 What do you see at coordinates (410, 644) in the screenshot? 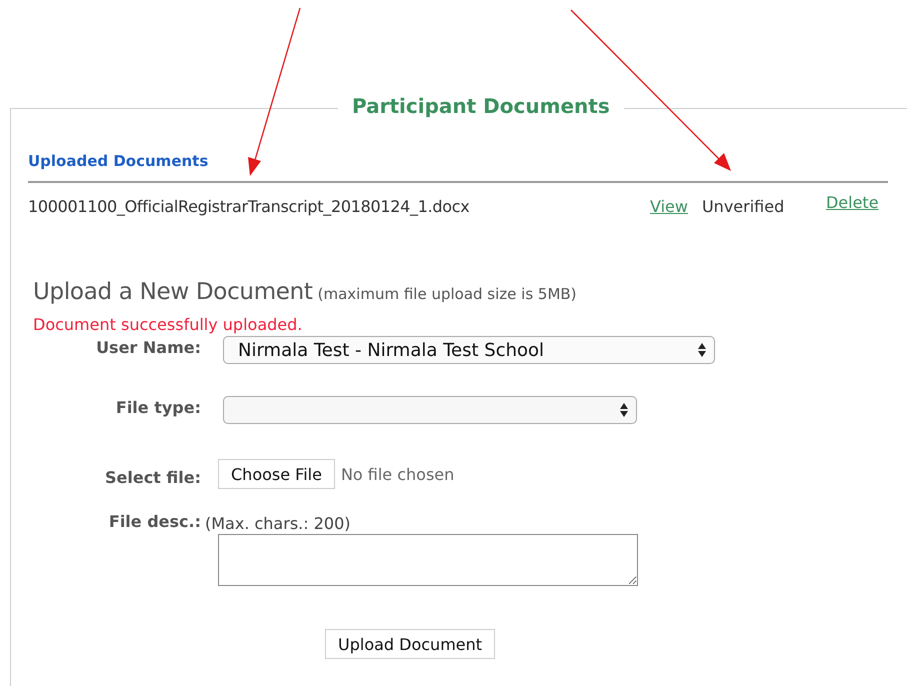
I see `upload-button: Upload Document` at bounding box center [410, 644].